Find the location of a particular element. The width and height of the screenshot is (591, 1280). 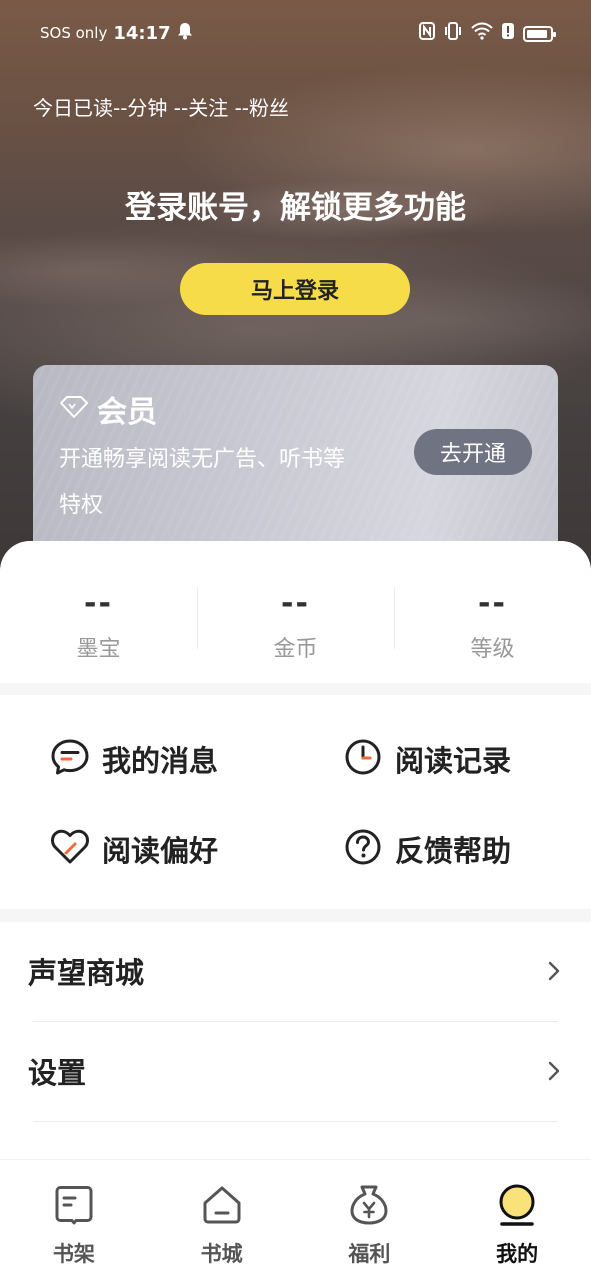

quick-action-label: 我的消息 is located at coordinates (160, 761).